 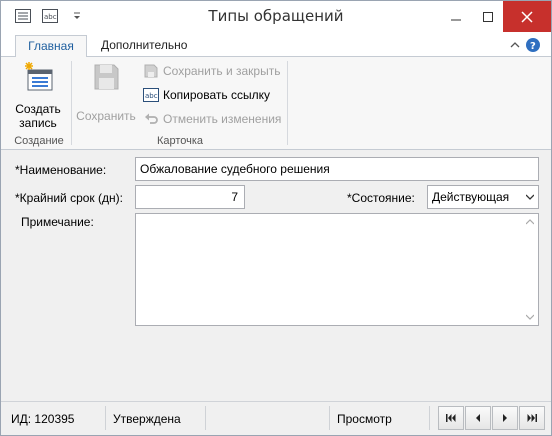 What do you see at coordinates (147, 419) in the screenshot?
I see `approval-status: Утверждена` at bounding box center [147, 419].